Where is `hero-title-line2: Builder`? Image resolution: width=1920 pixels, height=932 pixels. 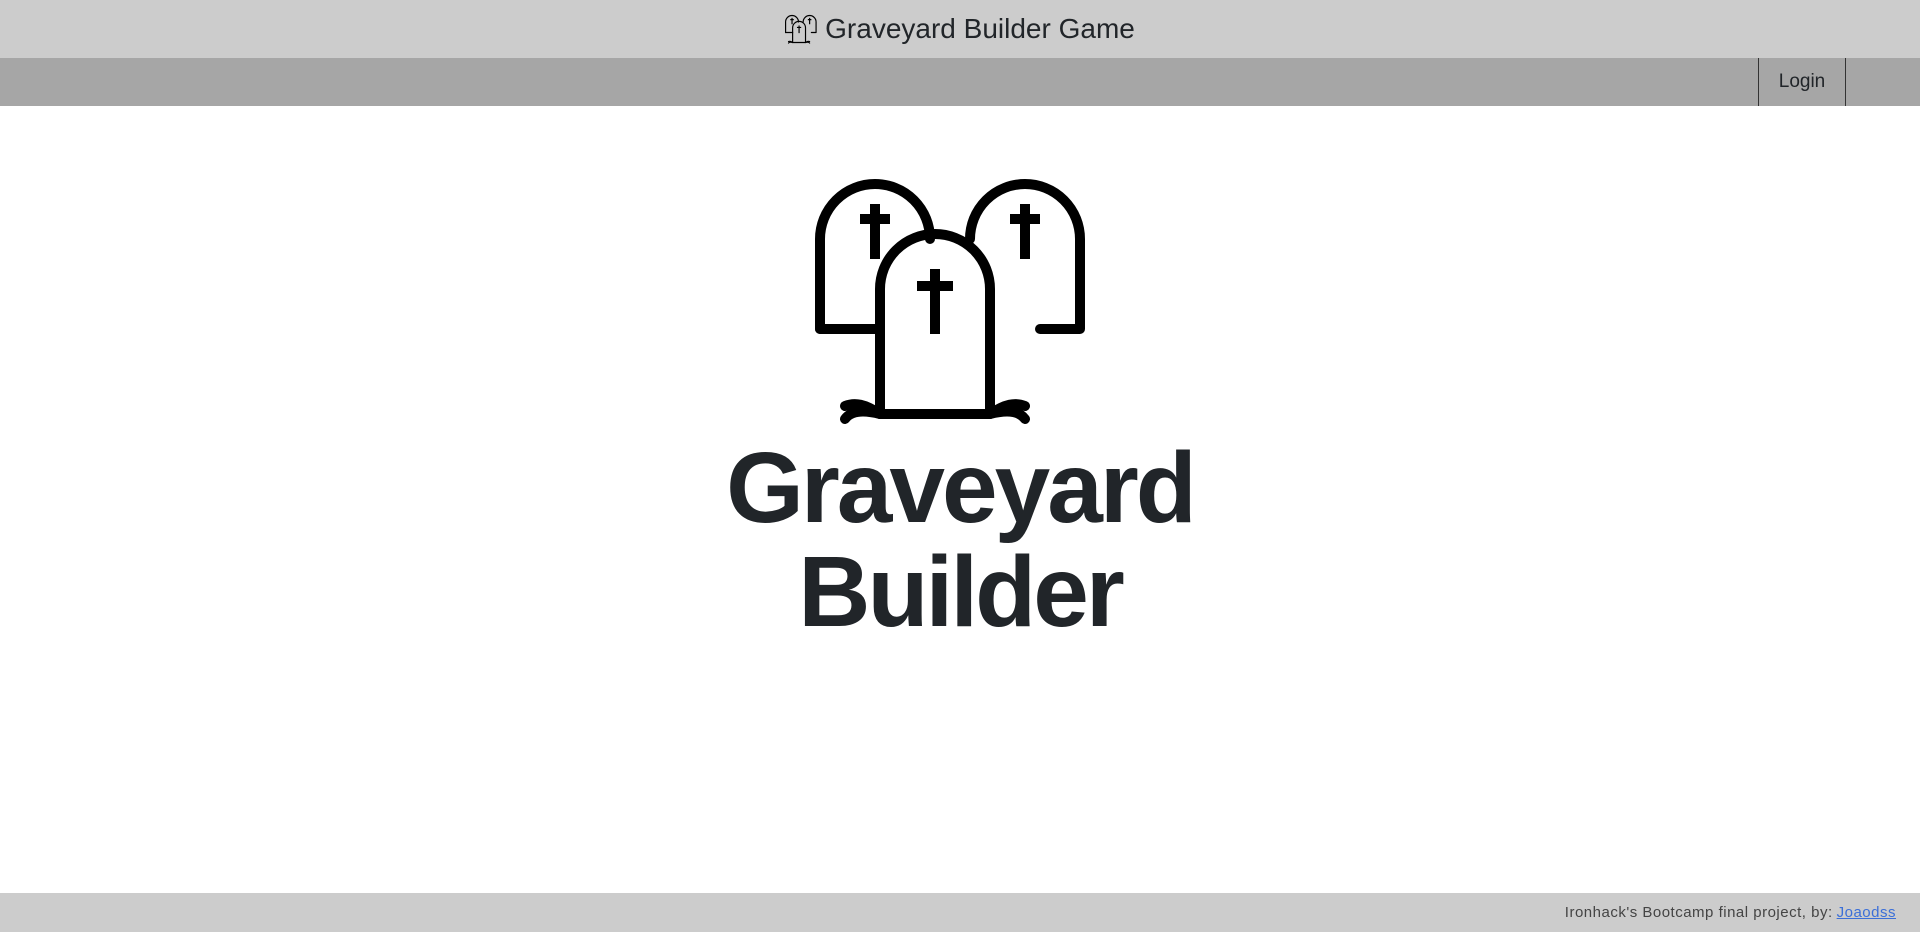
hero-title-line2: Builder is located at coordinates (961, 592).